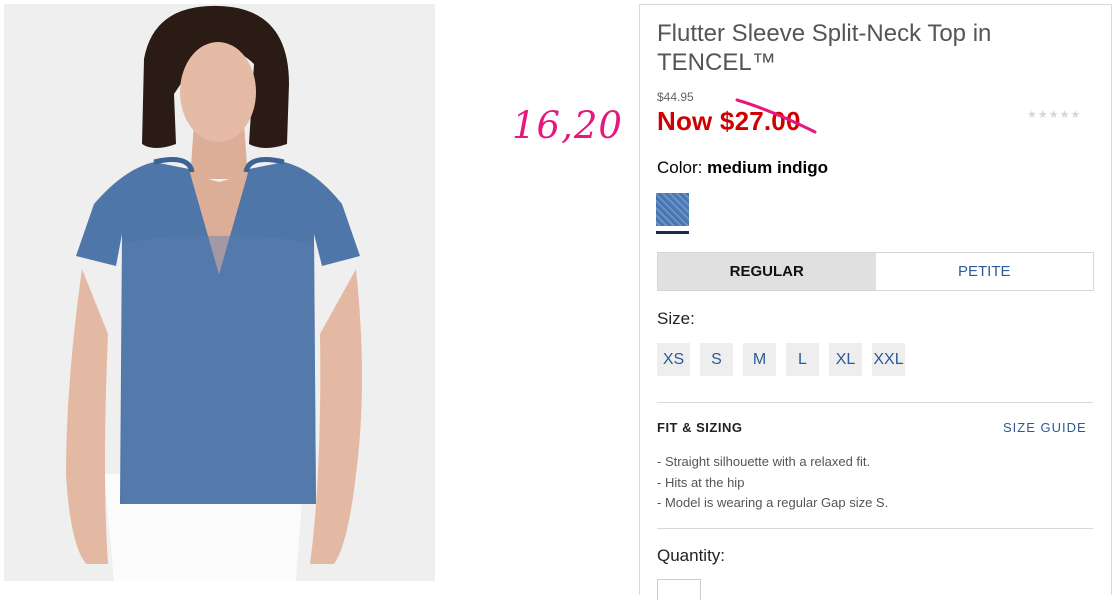  I want to click on color-swatch-medium-indigo, so click(672, 209).